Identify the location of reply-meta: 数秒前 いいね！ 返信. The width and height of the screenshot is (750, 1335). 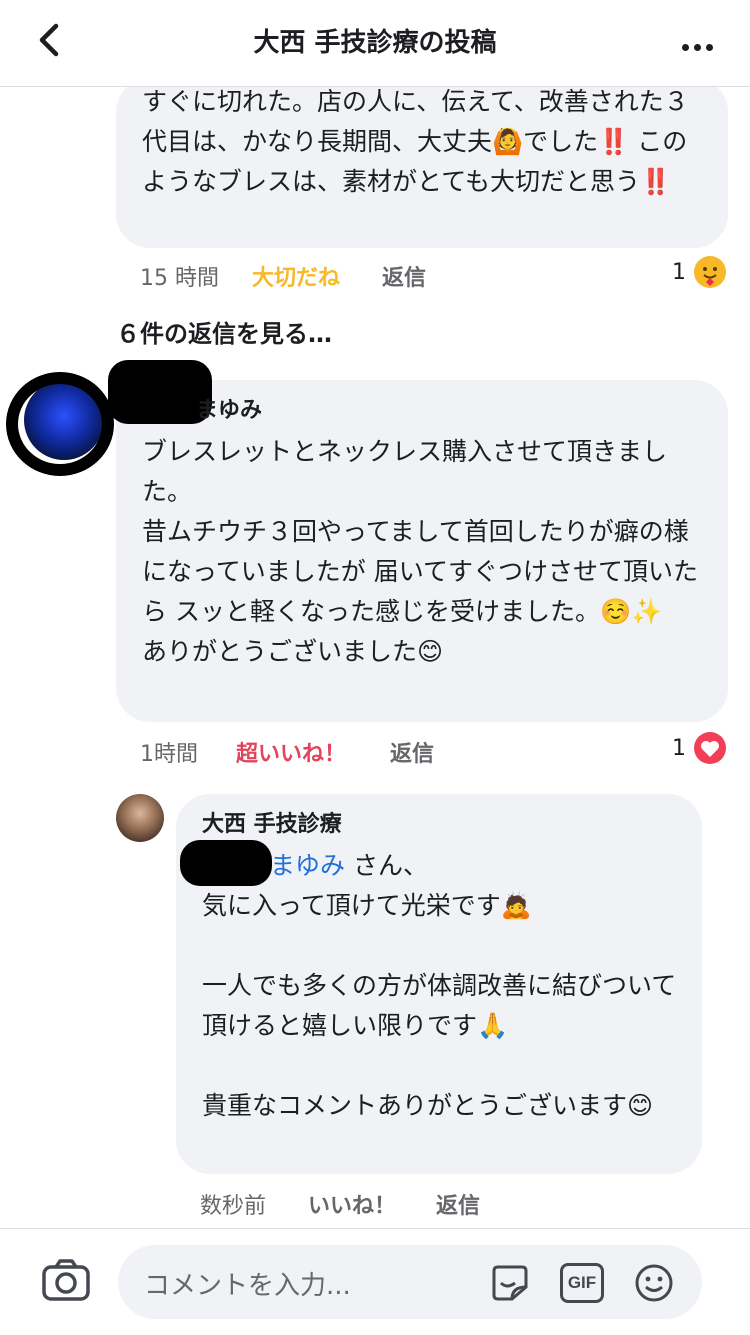
(450, 1204).